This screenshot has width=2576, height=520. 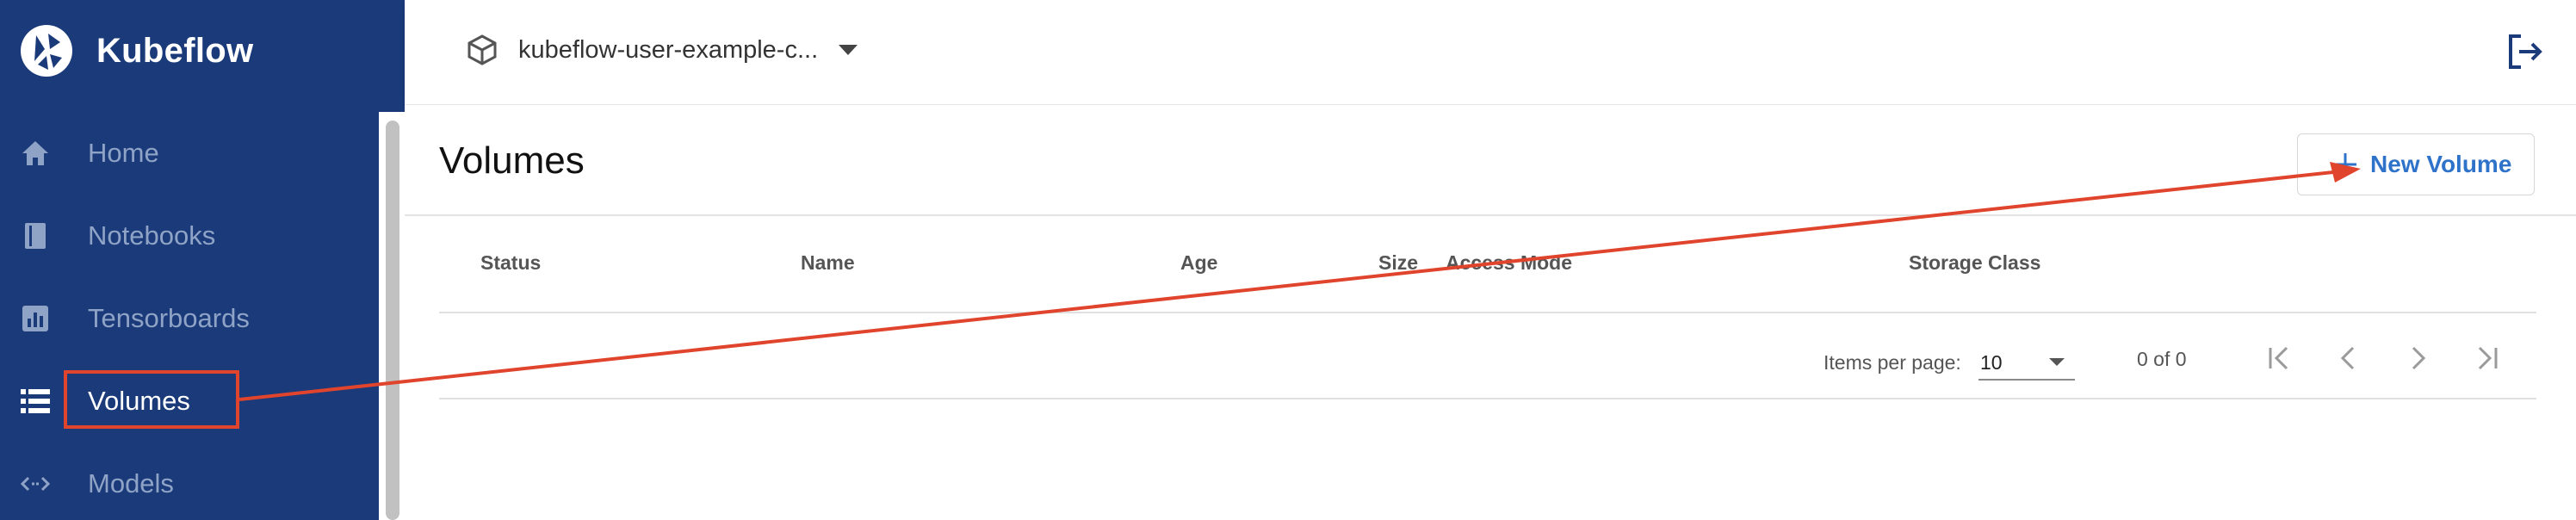 I want to click on sidebar-item-tensorboards: Tensorboards, so click(x=189, y=318).